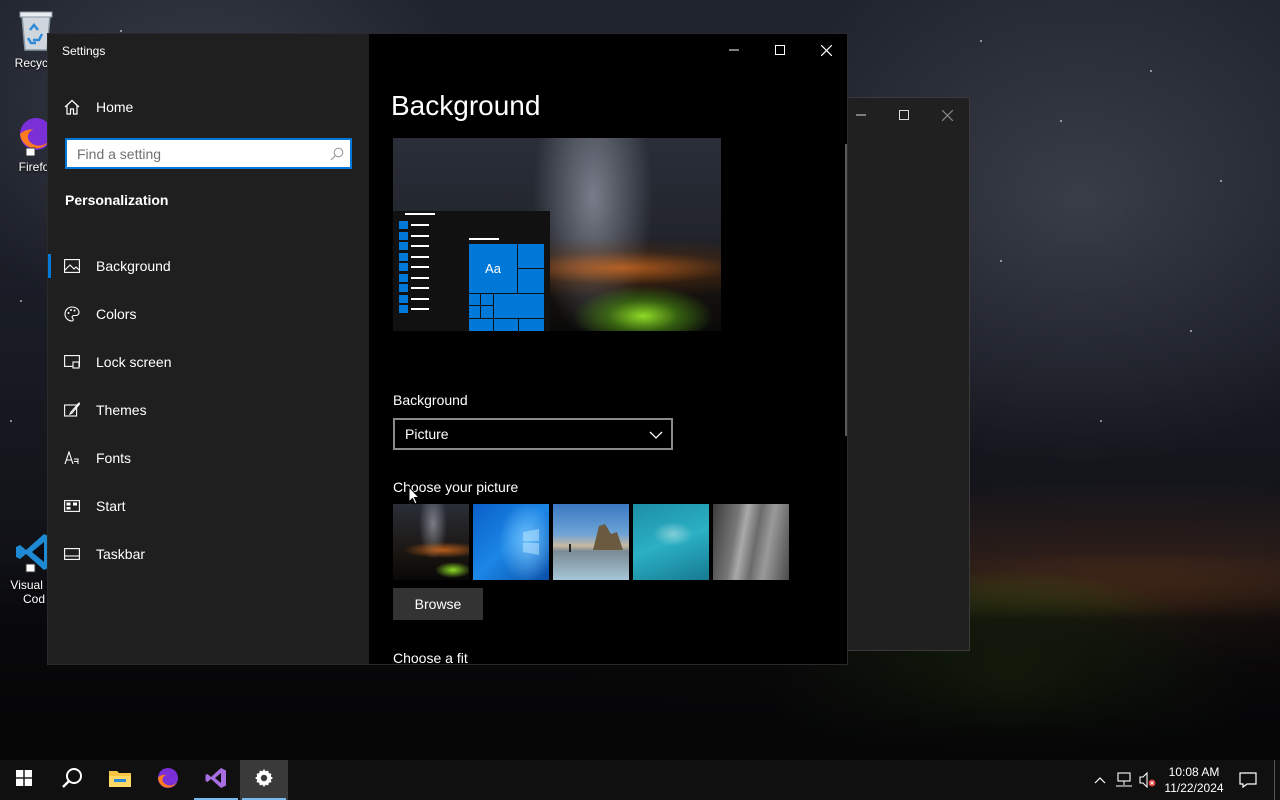 This screenshot has height=800, width=1280. Describe the element at coordinates (72, 107) in the screenshot. I see `home-icon` at that location.